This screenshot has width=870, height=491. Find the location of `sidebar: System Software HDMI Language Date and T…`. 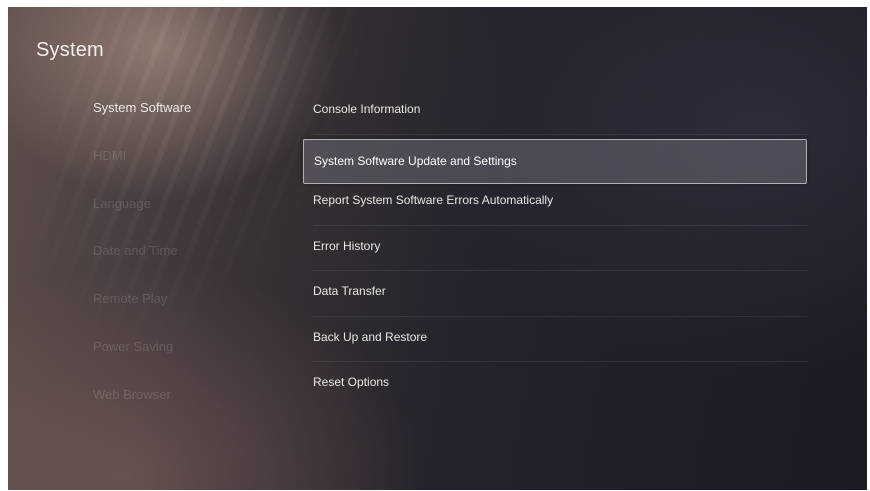

sidebar: System Software HDMI Language Date and T… is located at coordinates (188, 260).